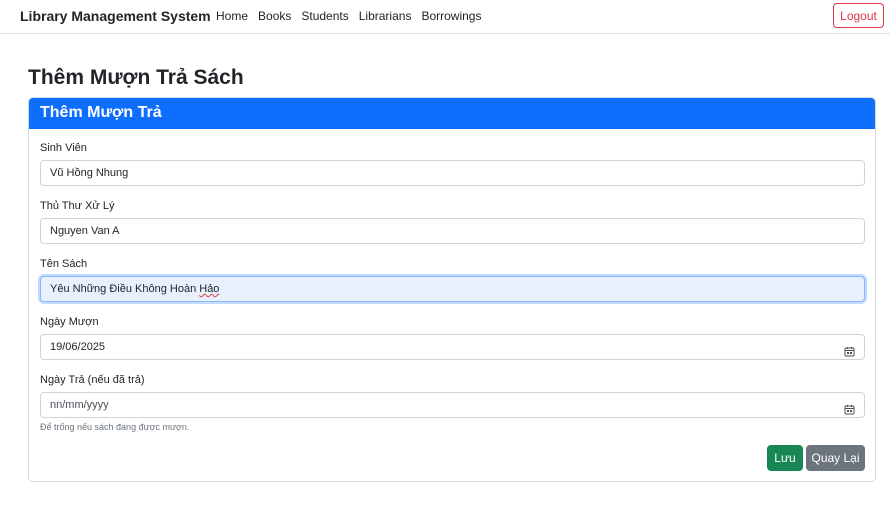 This screenshot has height=524, width=890. What do you see at coordinates (274, 16) in the screenshot?
I see `nav-link-books: Books` at bounding box center [274, 16].